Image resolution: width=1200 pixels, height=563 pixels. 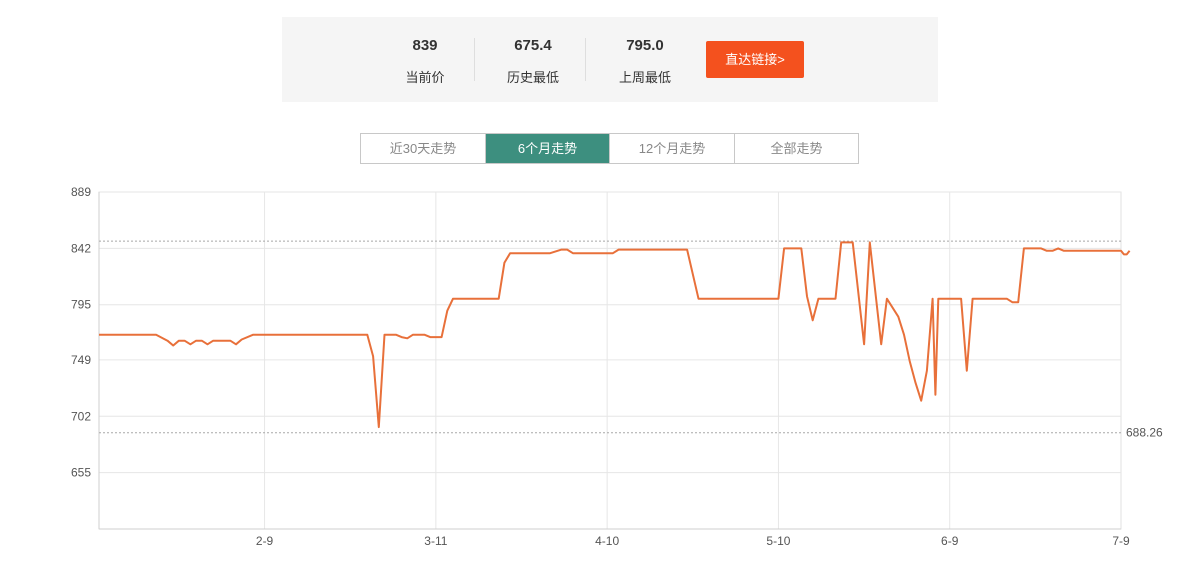 What do you see at coordinates (778, 541) in the screenshot?
I see `x-tick-label: 5-10` at bounding box center [778, 541].